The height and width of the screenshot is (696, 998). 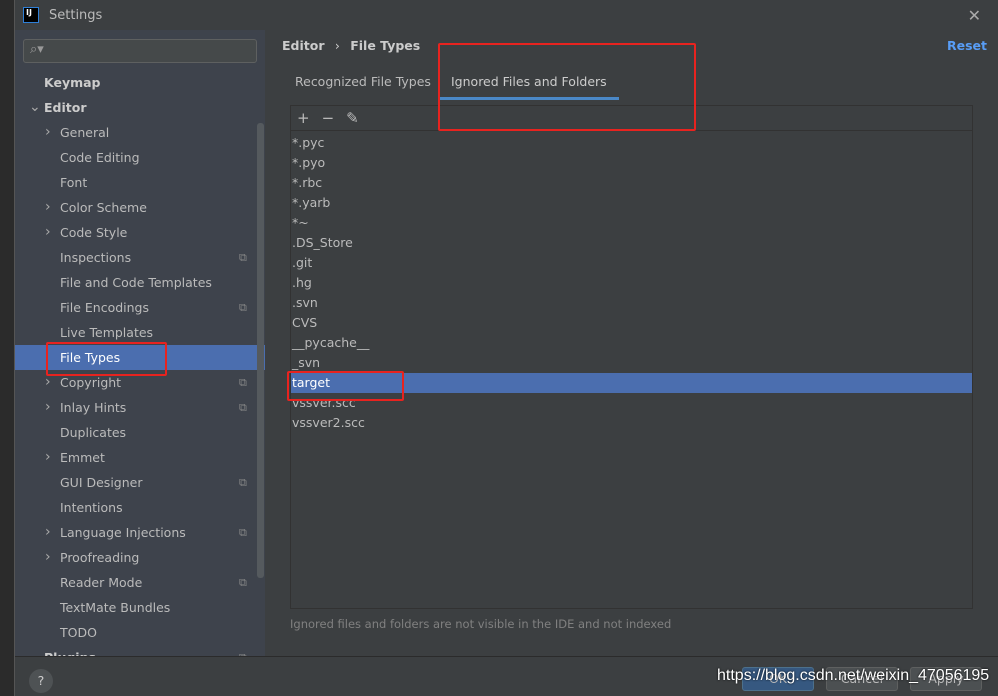 What do you see at coordinates (631, 223) in the screenshot?
I see `list-item: *~` at bounding box center [631, 223].